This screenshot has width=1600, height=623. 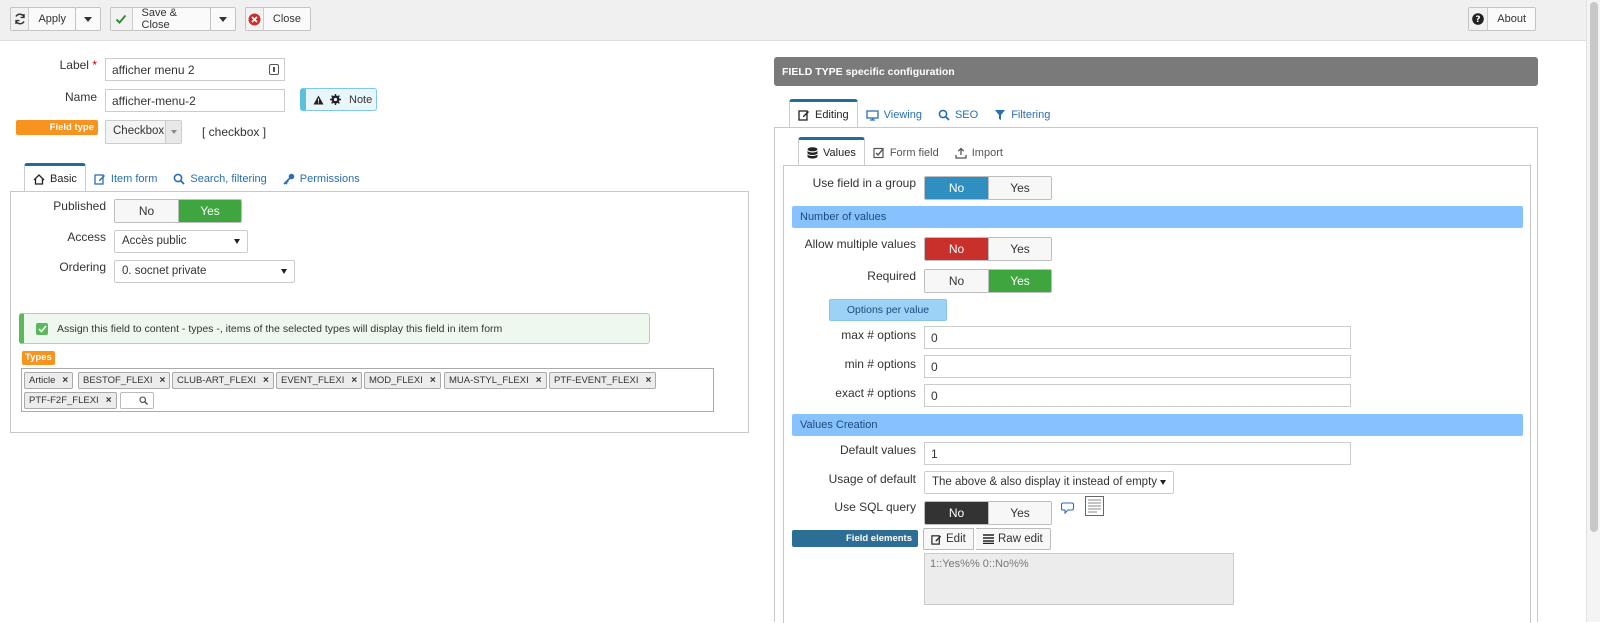 I want to click on apply-button: Apply, so click(x=43, y=19).